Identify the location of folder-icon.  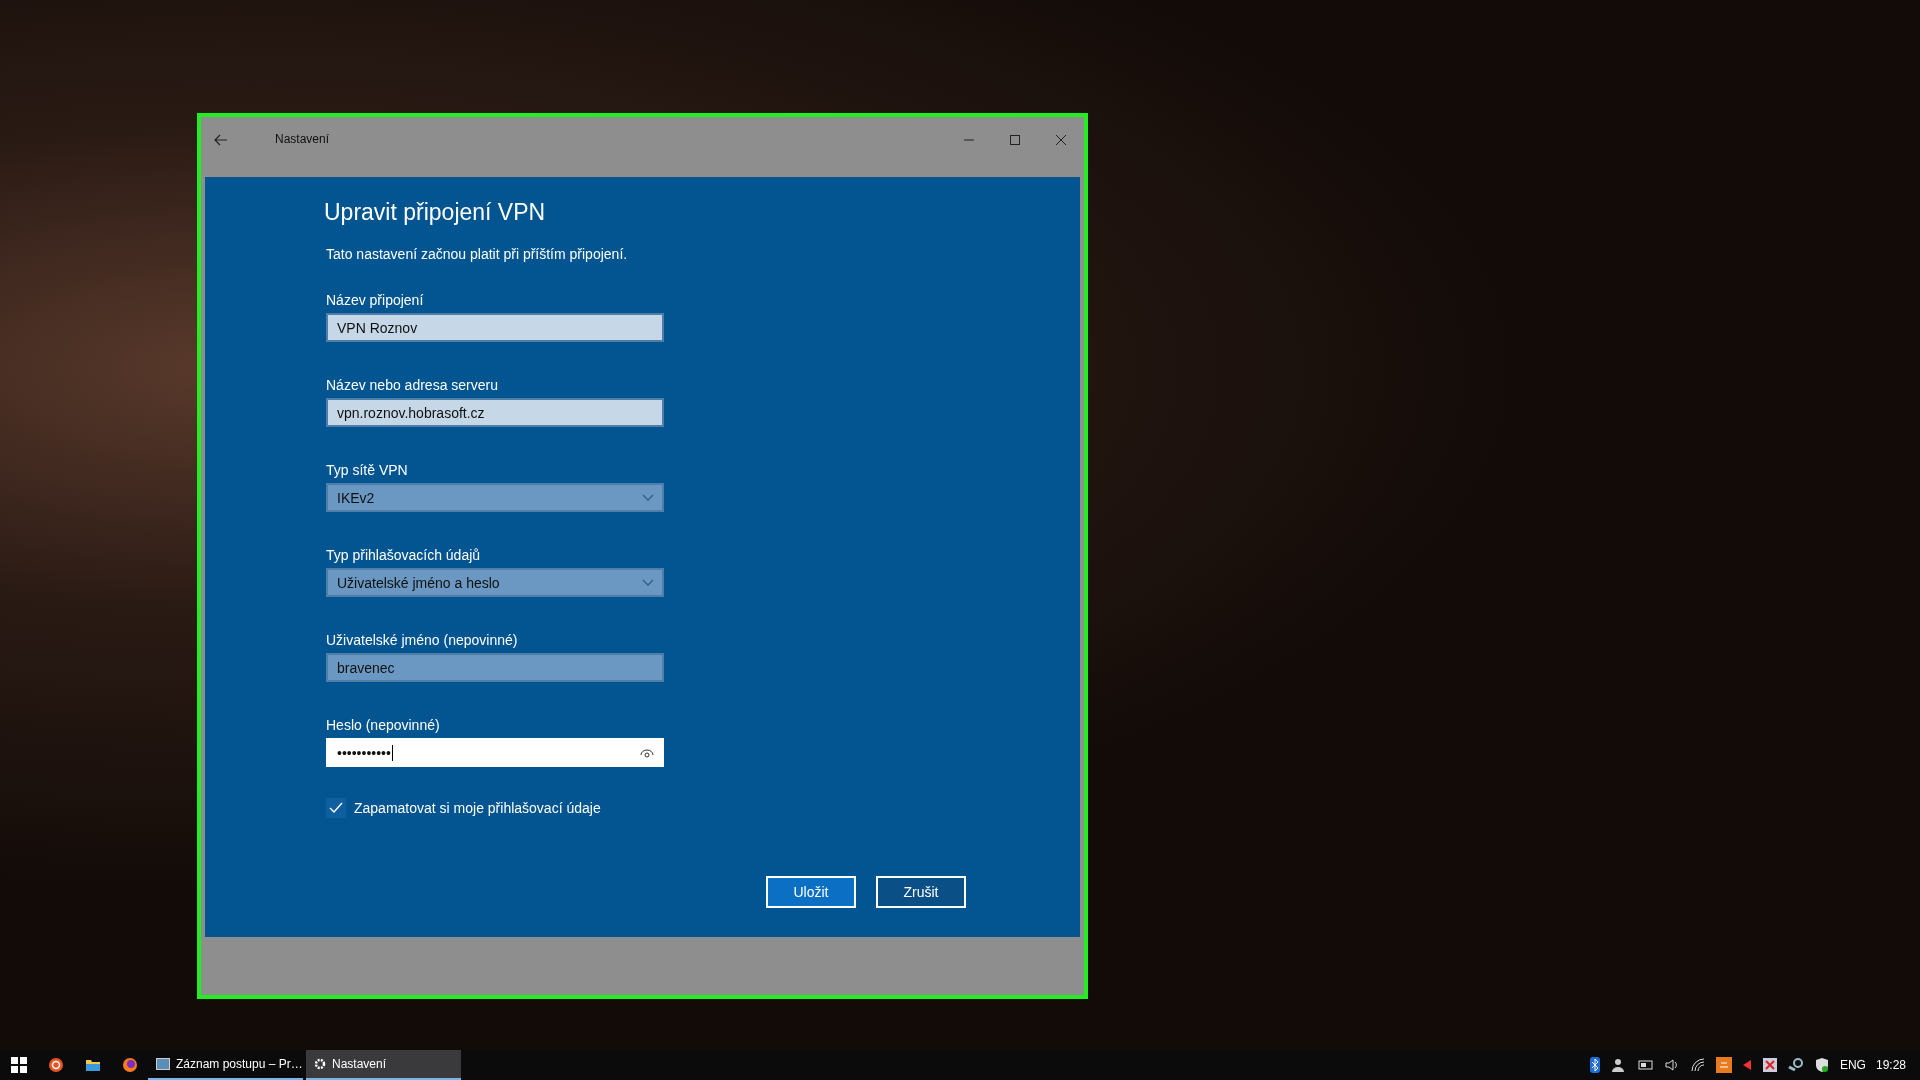
(92, 1065).